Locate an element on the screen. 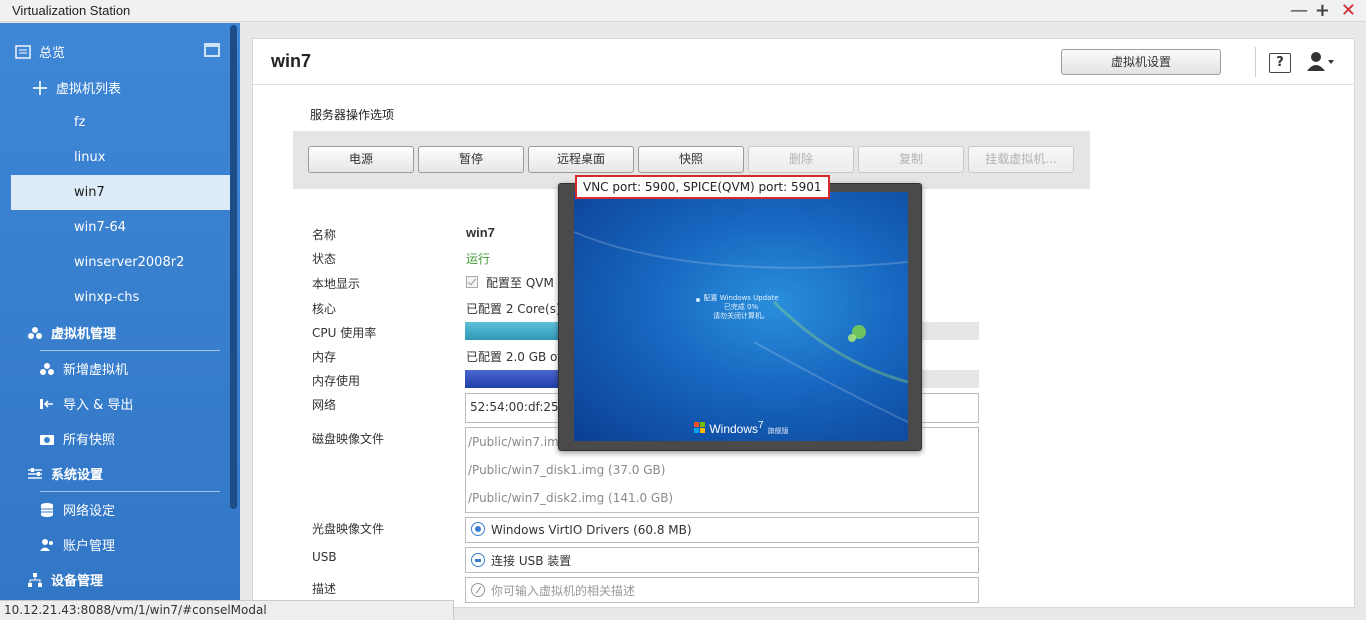 This screenshot has height=620, width=1366. close-button: ✕ is located at coordinates (1348, 11).